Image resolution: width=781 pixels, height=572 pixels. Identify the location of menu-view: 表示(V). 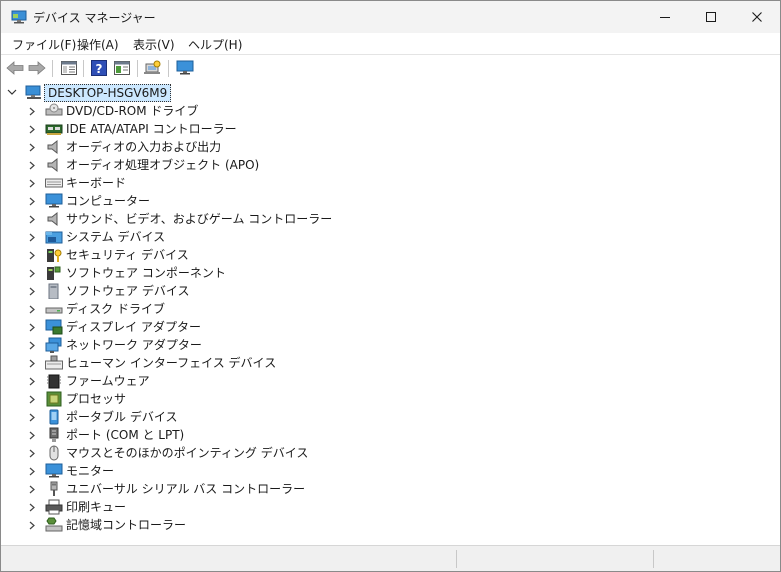
(154, 44).